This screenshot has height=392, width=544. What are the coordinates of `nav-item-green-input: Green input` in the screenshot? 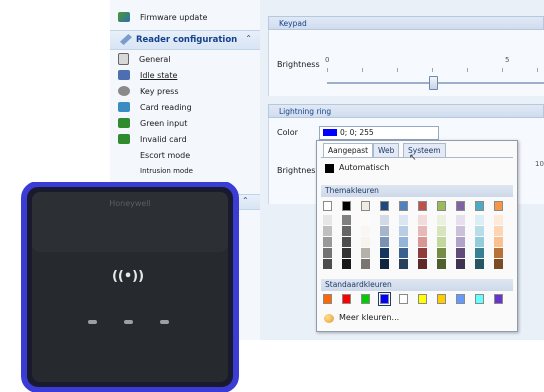 It's located at (152, 123).